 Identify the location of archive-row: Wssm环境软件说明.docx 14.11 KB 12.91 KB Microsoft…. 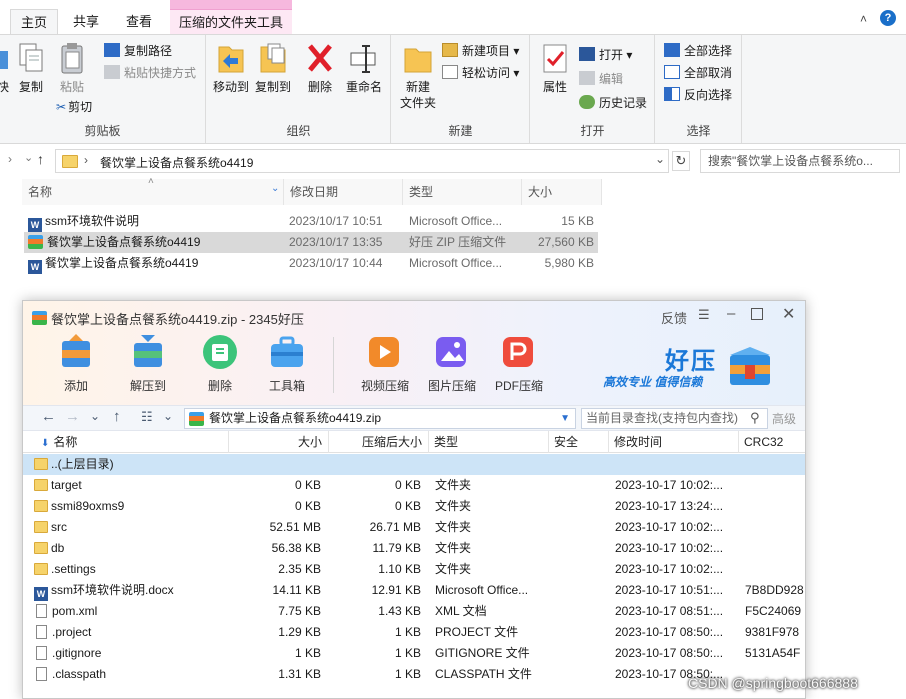
(414, 590).